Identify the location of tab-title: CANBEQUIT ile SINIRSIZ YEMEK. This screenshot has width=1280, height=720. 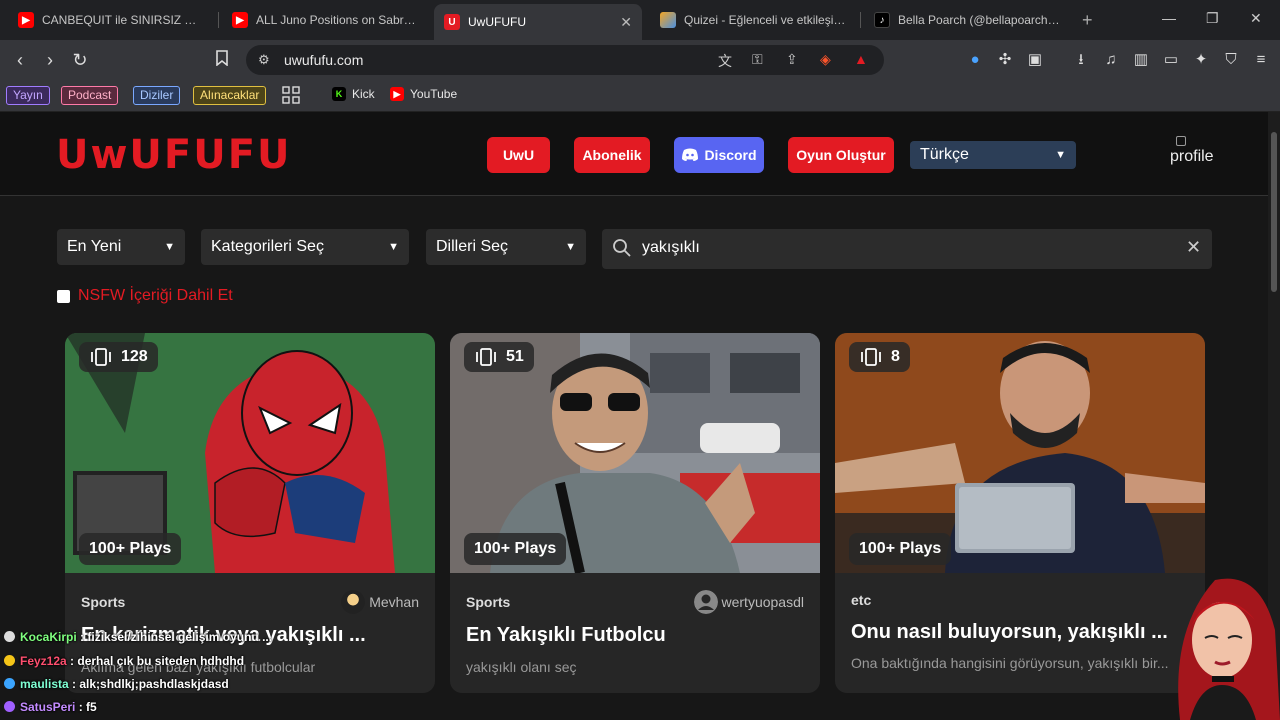
(123, 20).